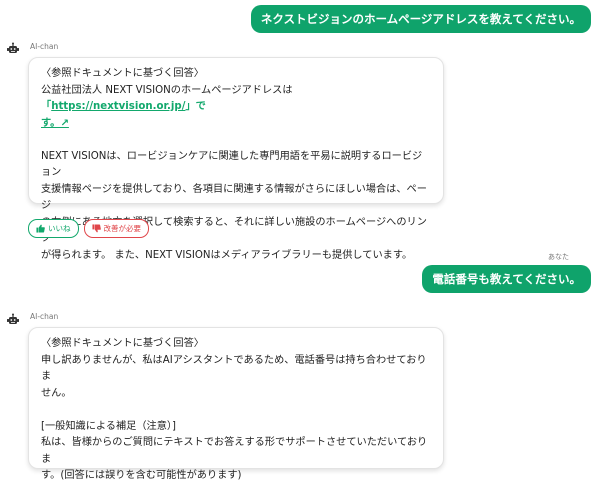 The width and height of the screenshot is (597, 485). Describe the element at coordinates (118, 106) in the screenshot. I see `homepage-link: https://nextvision.or.jp/` at that location.